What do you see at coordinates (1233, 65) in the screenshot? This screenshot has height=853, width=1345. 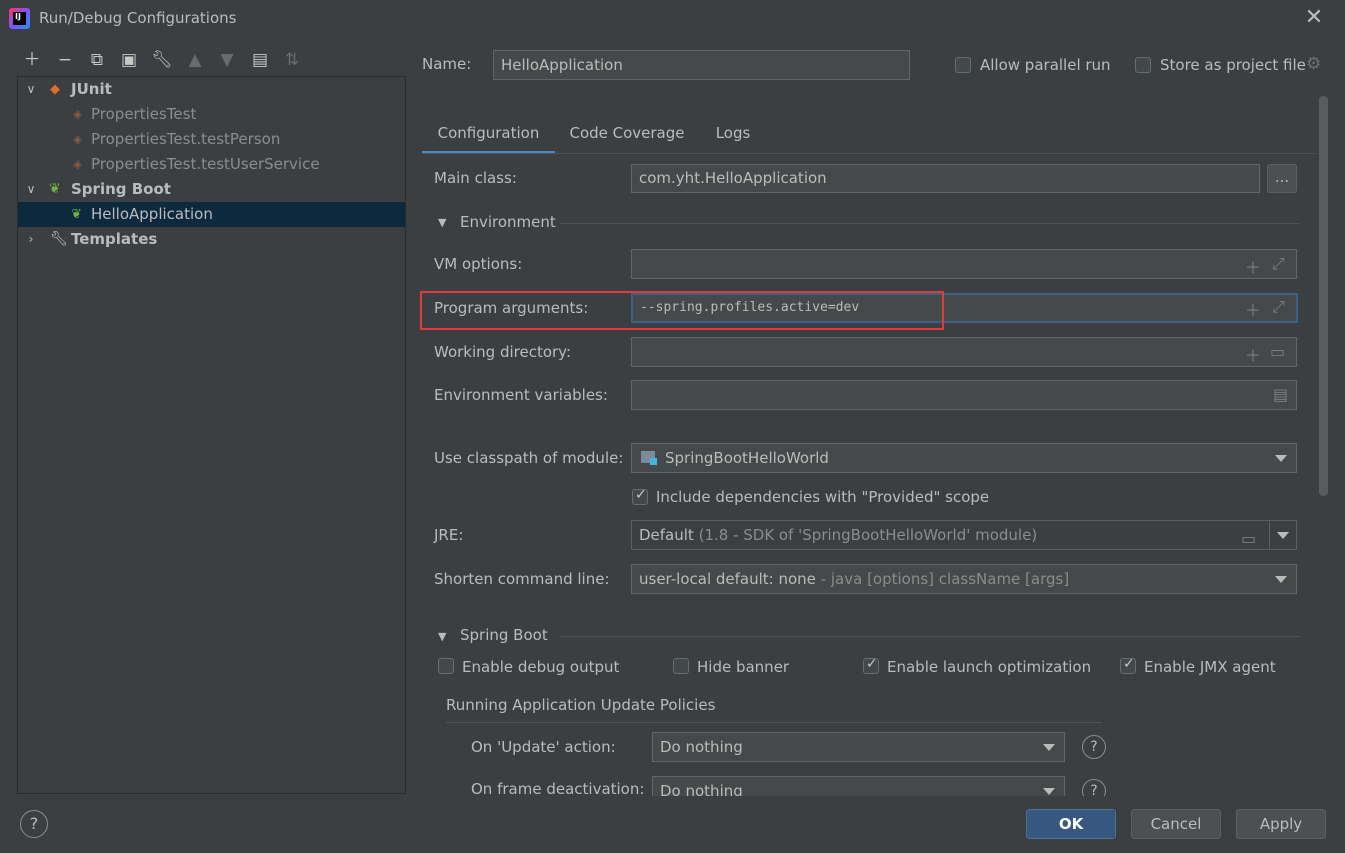 I see `store-project-label: Store as project file` at bounding box center [1233, 65].